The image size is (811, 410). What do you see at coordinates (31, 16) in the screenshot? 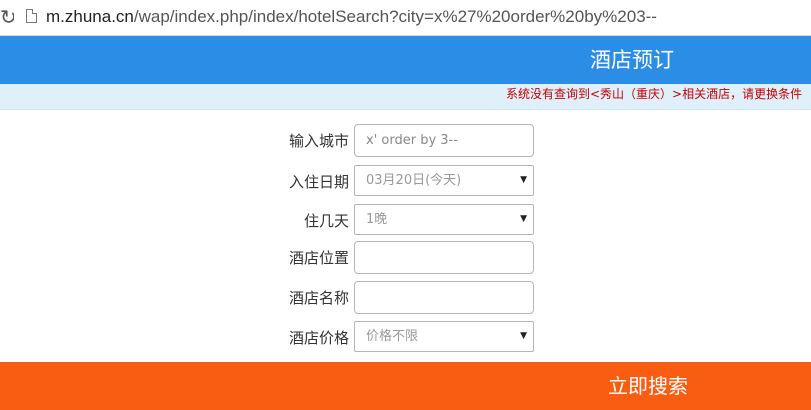
I see `page-icon` at bounding box center [31, 16].